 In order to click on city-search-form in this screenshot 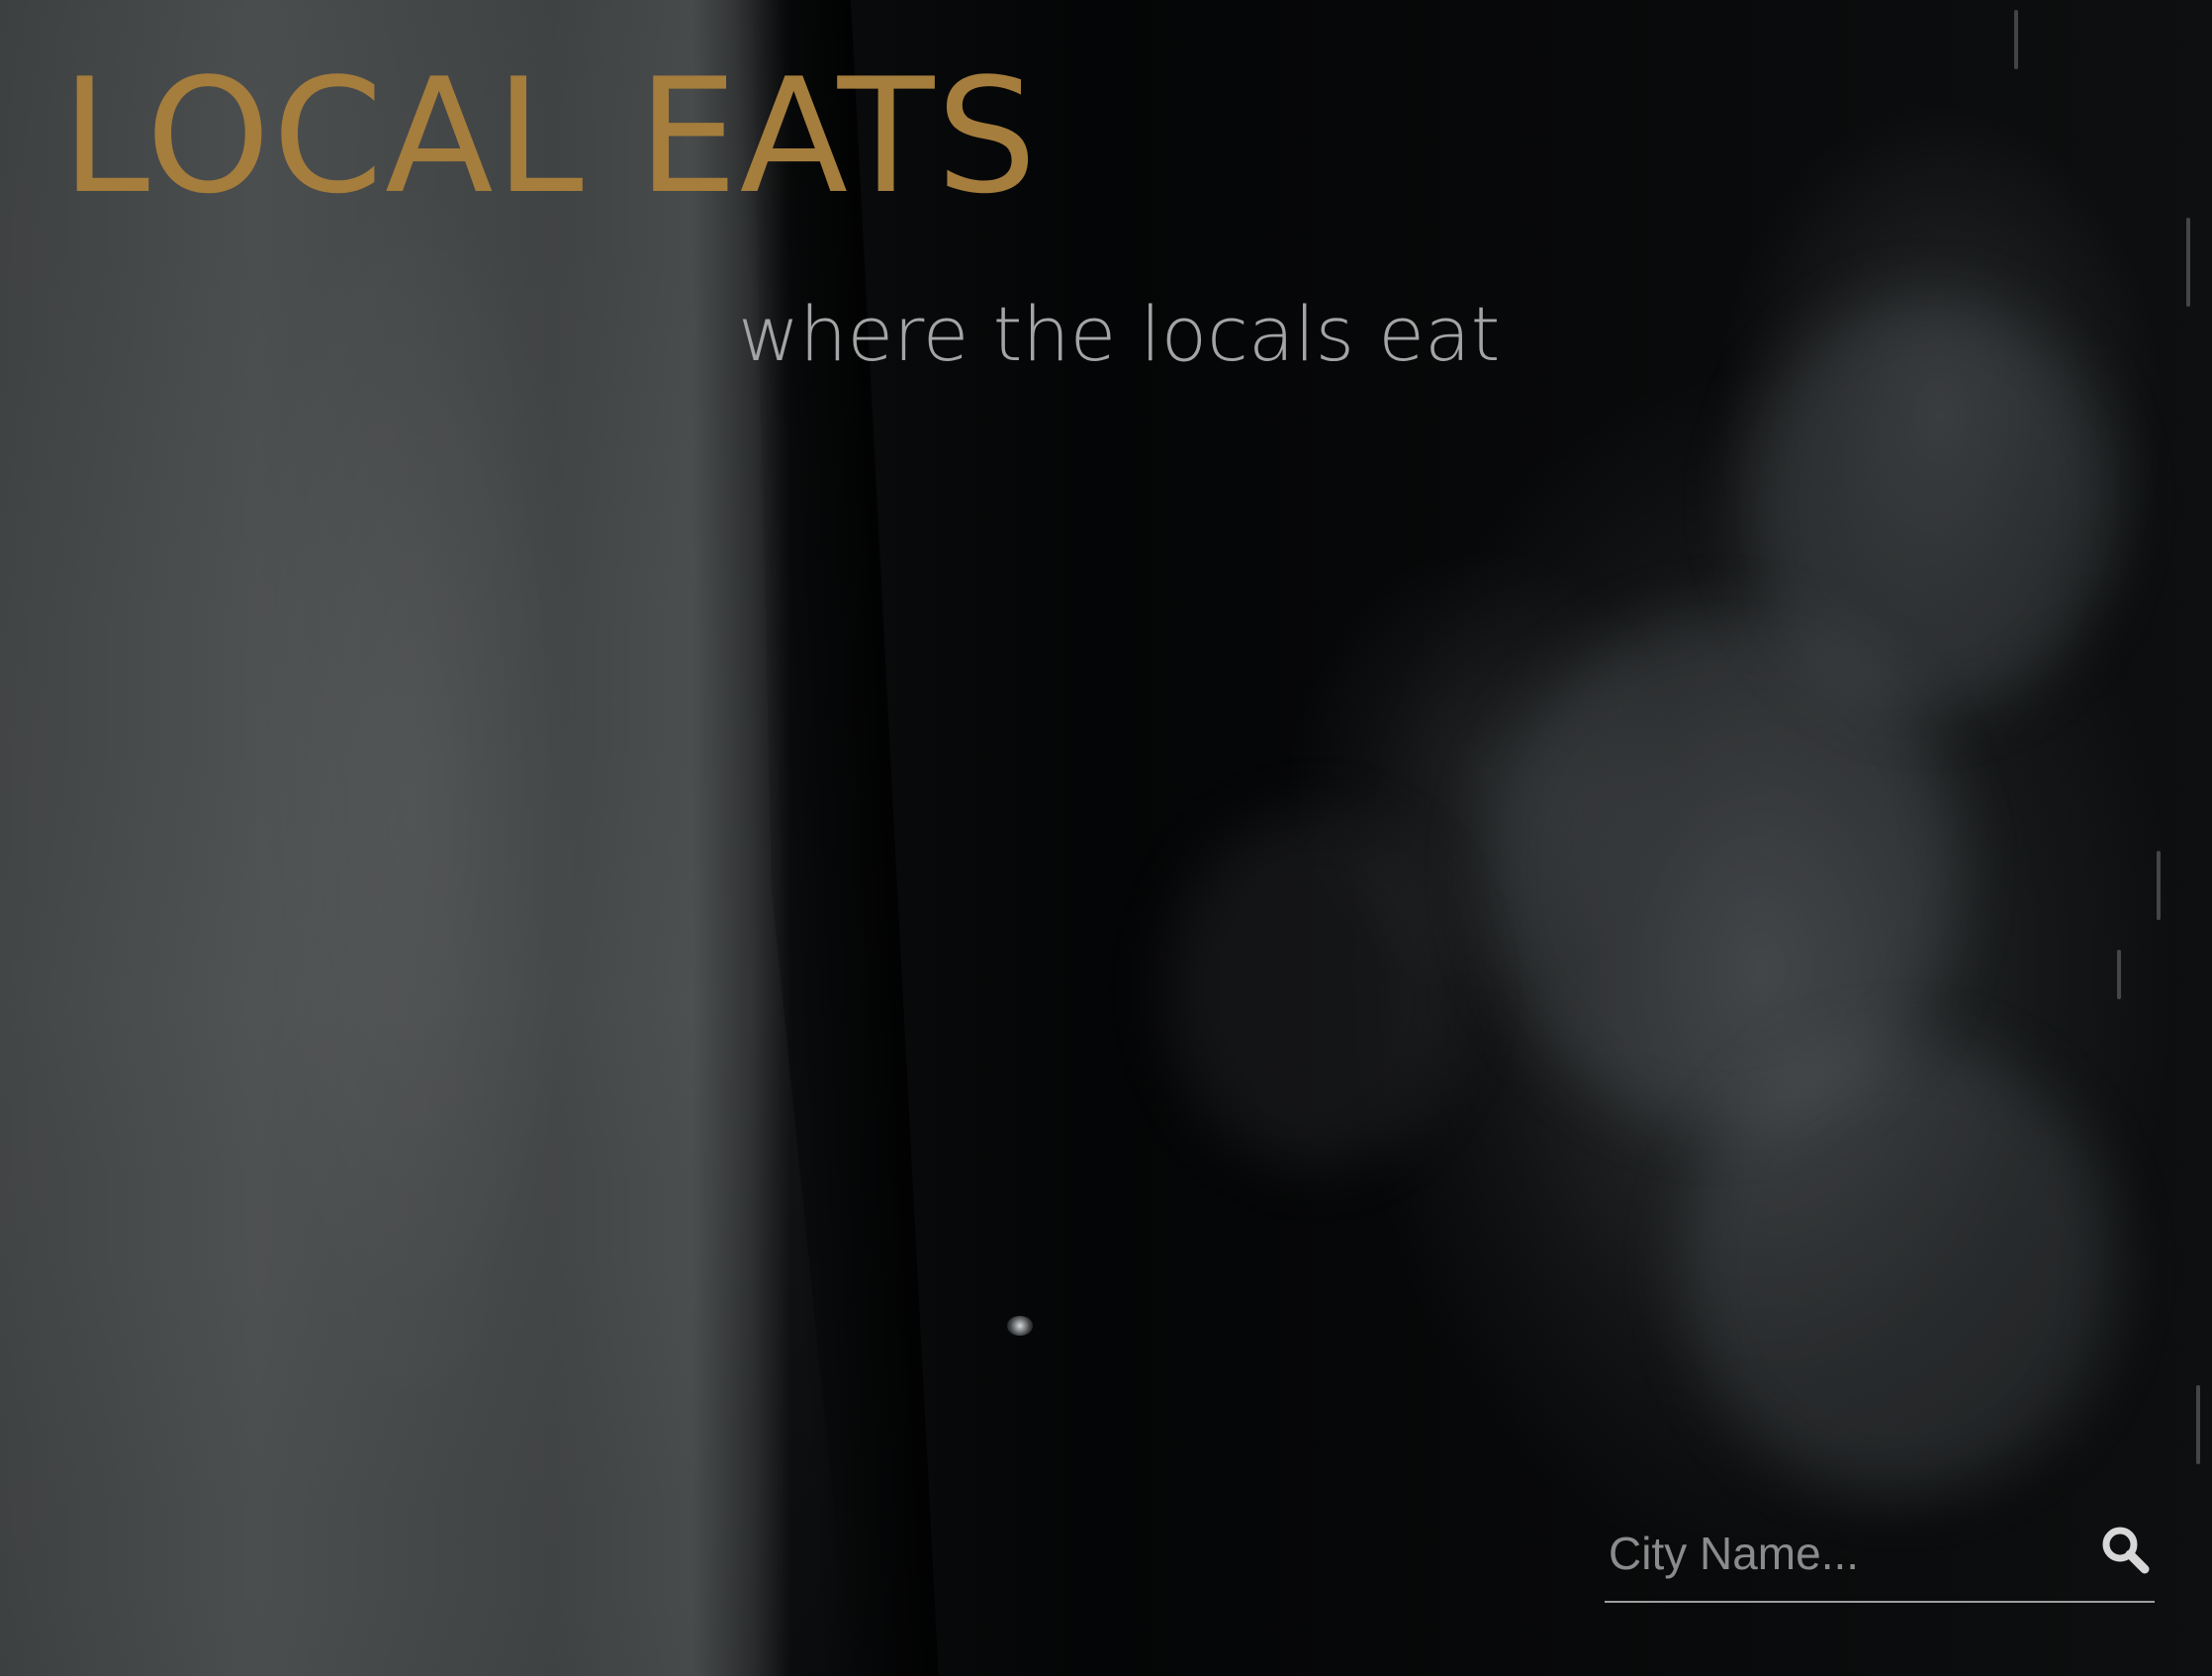, I will do `click(1880, 1554)`.